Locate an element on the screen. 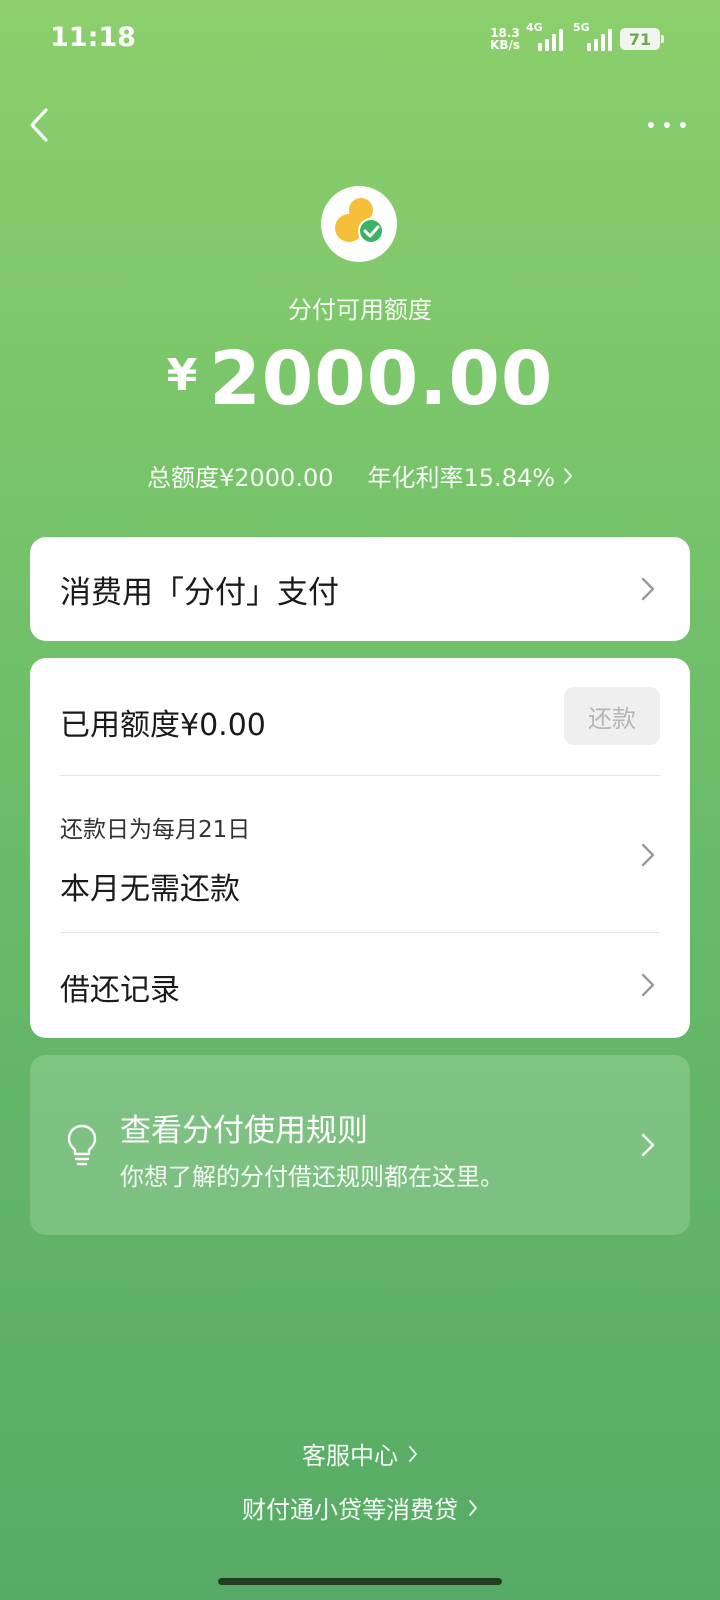  usage-rules-card: 查看分付使用规则 你想了解的分付借还规则都在这里。 is located at coordinates (360, 1145).